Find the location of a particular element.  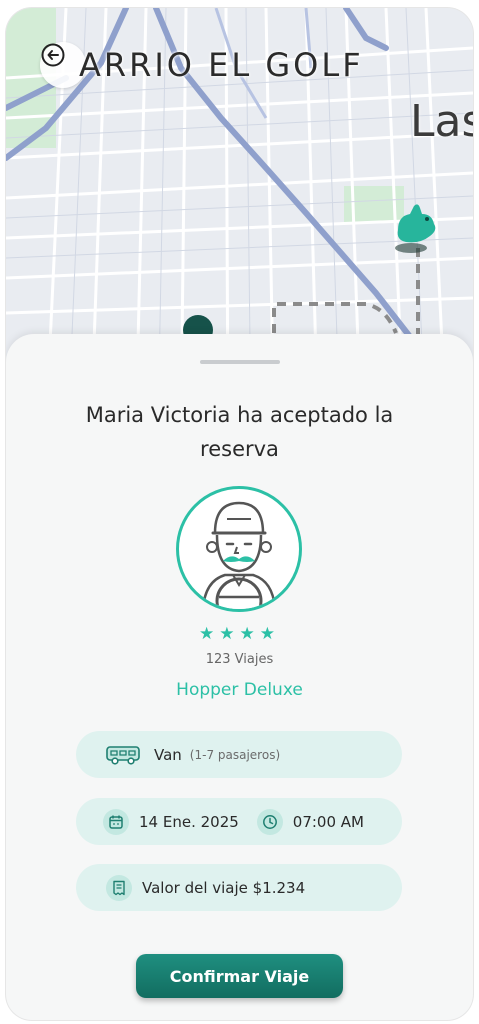

receipt-icon is located at coordinates (119, 887).